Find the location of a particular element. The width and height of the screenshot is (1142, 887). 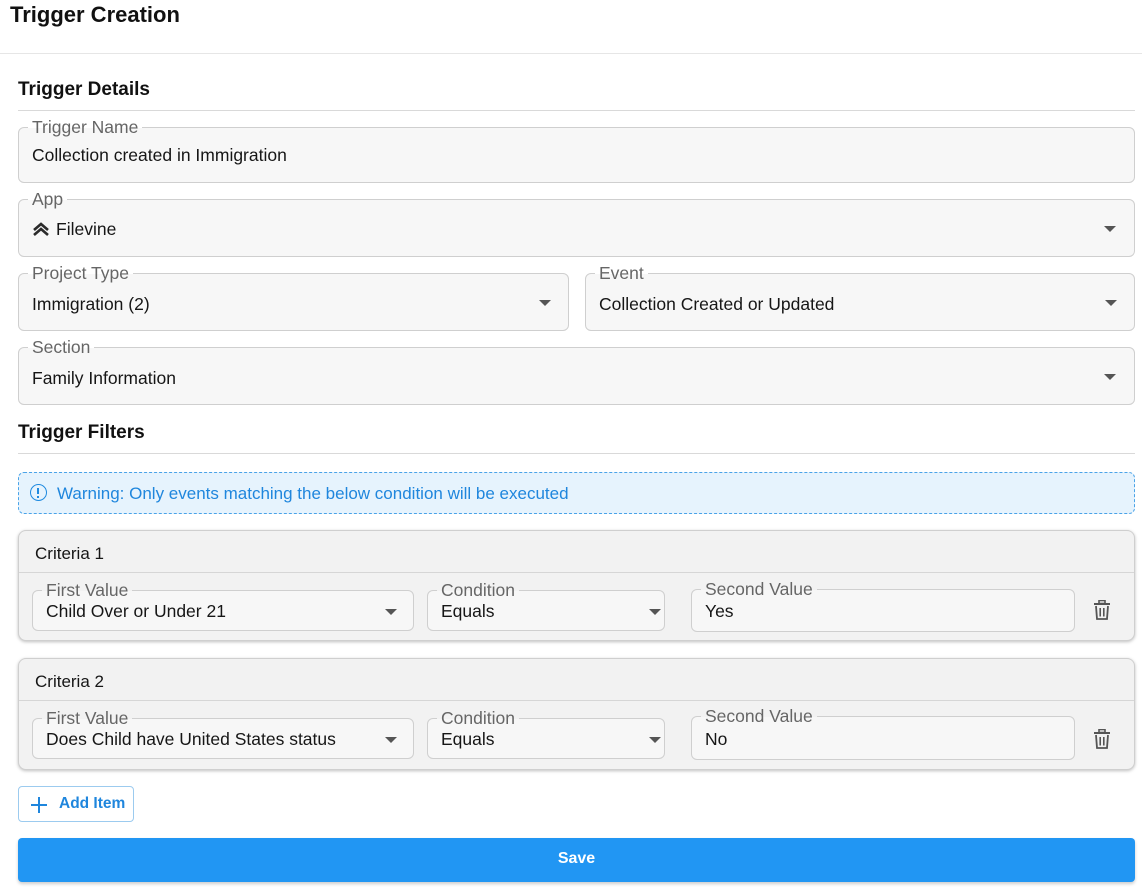

app-value: Filevine is located at coordinates (86, 229).